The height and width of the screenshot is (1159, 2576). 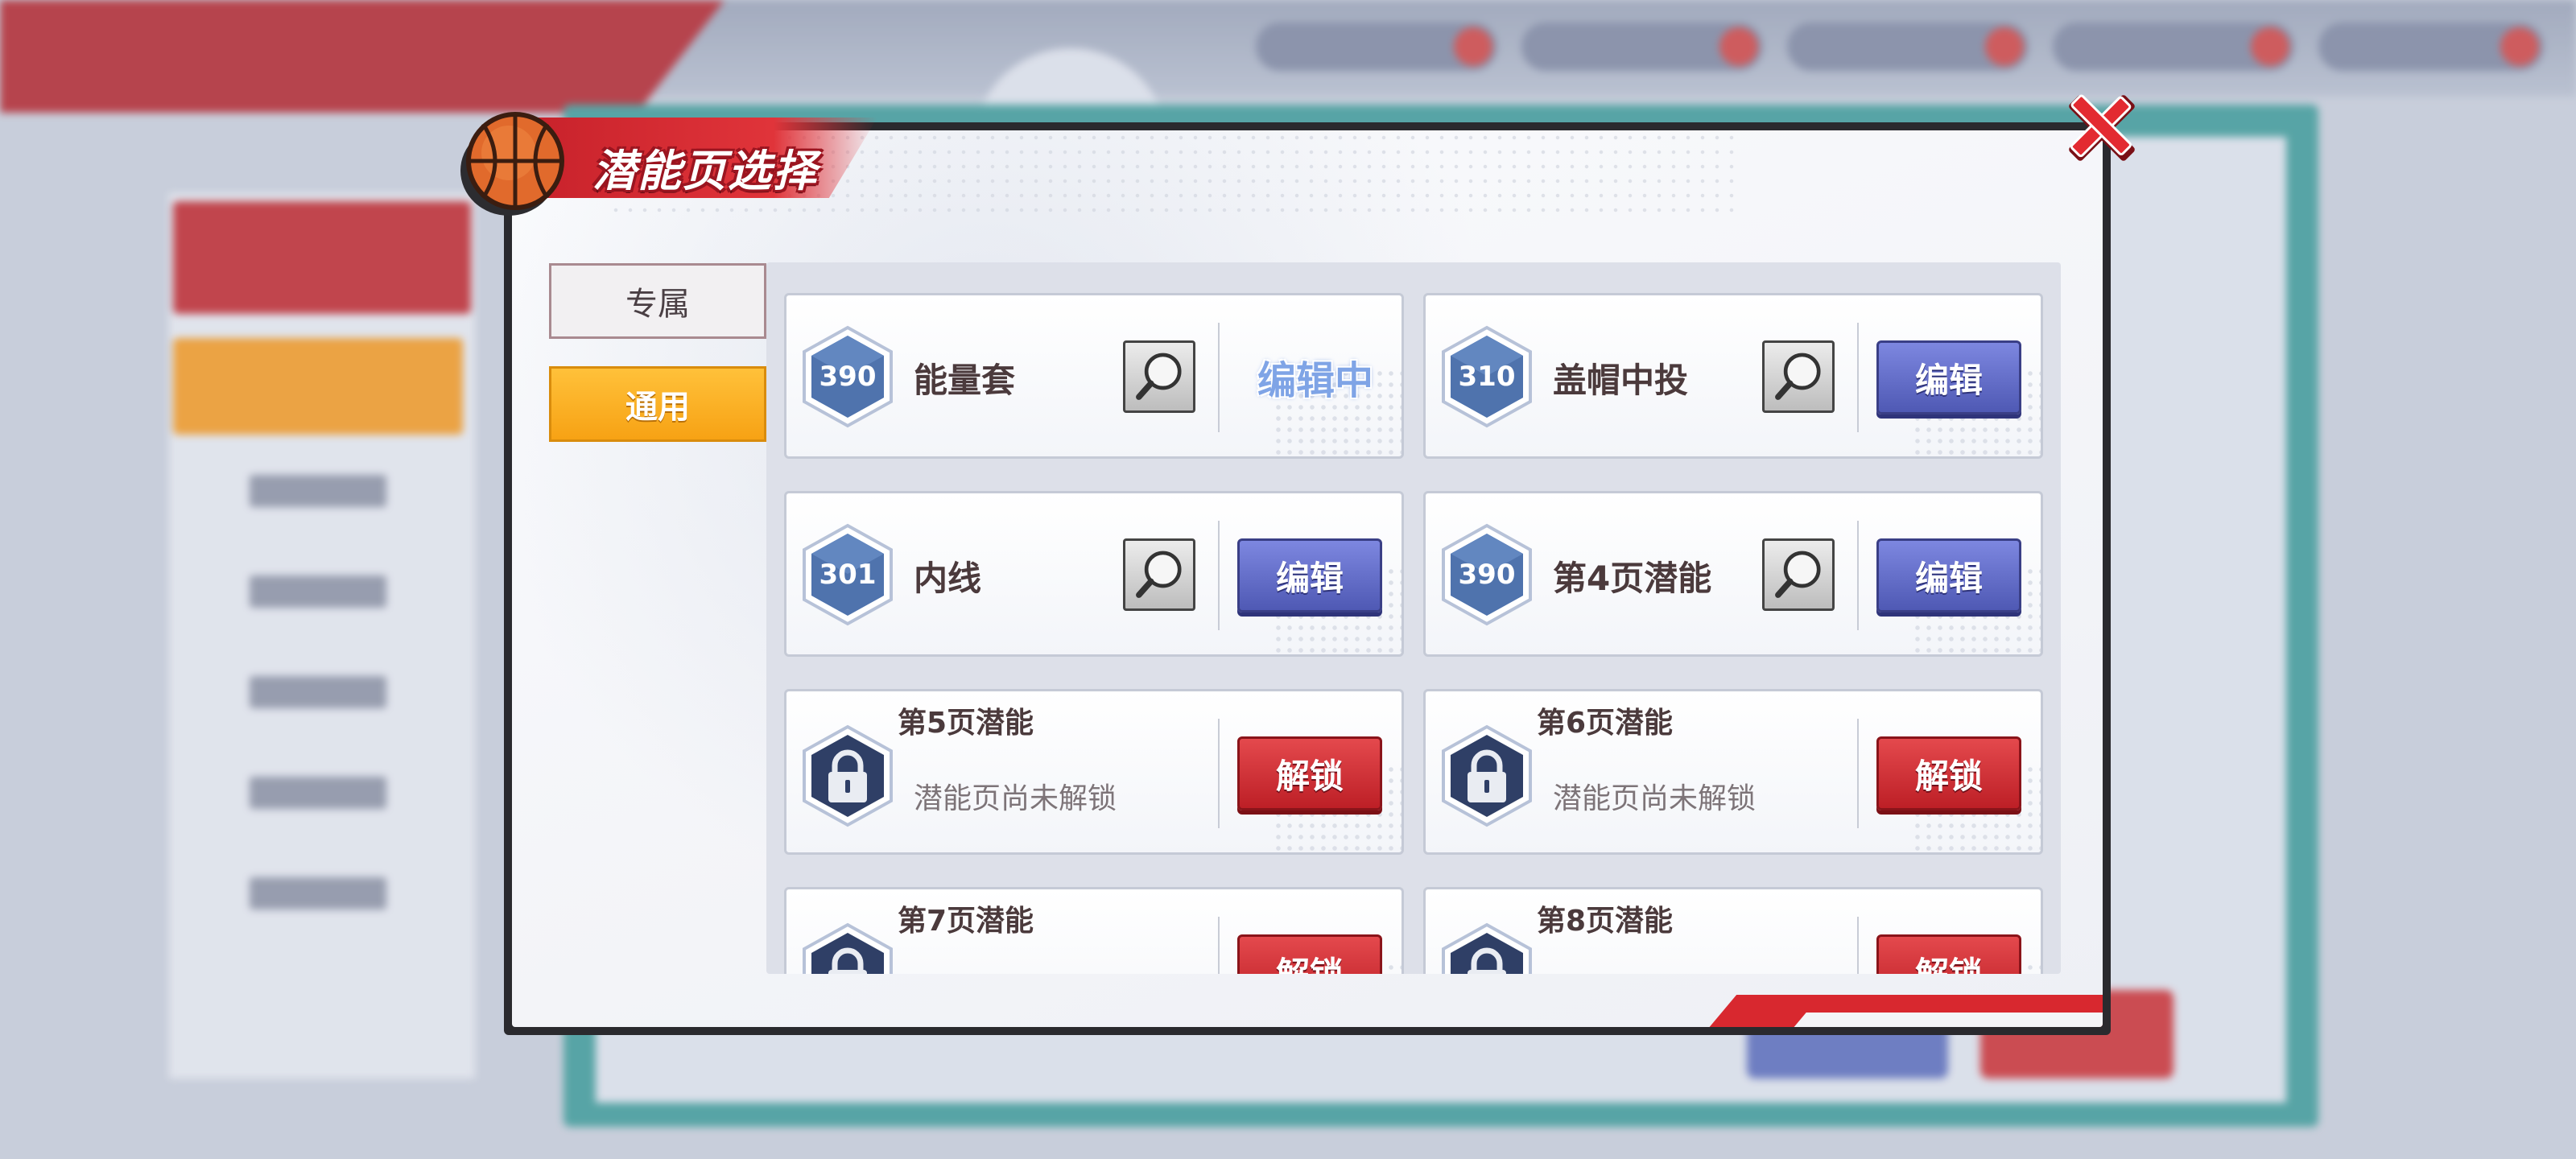 What do you see at coordinates (948, 578) in the screenshot?
I see `page-name: 内线` at bounding box center [948, 578].